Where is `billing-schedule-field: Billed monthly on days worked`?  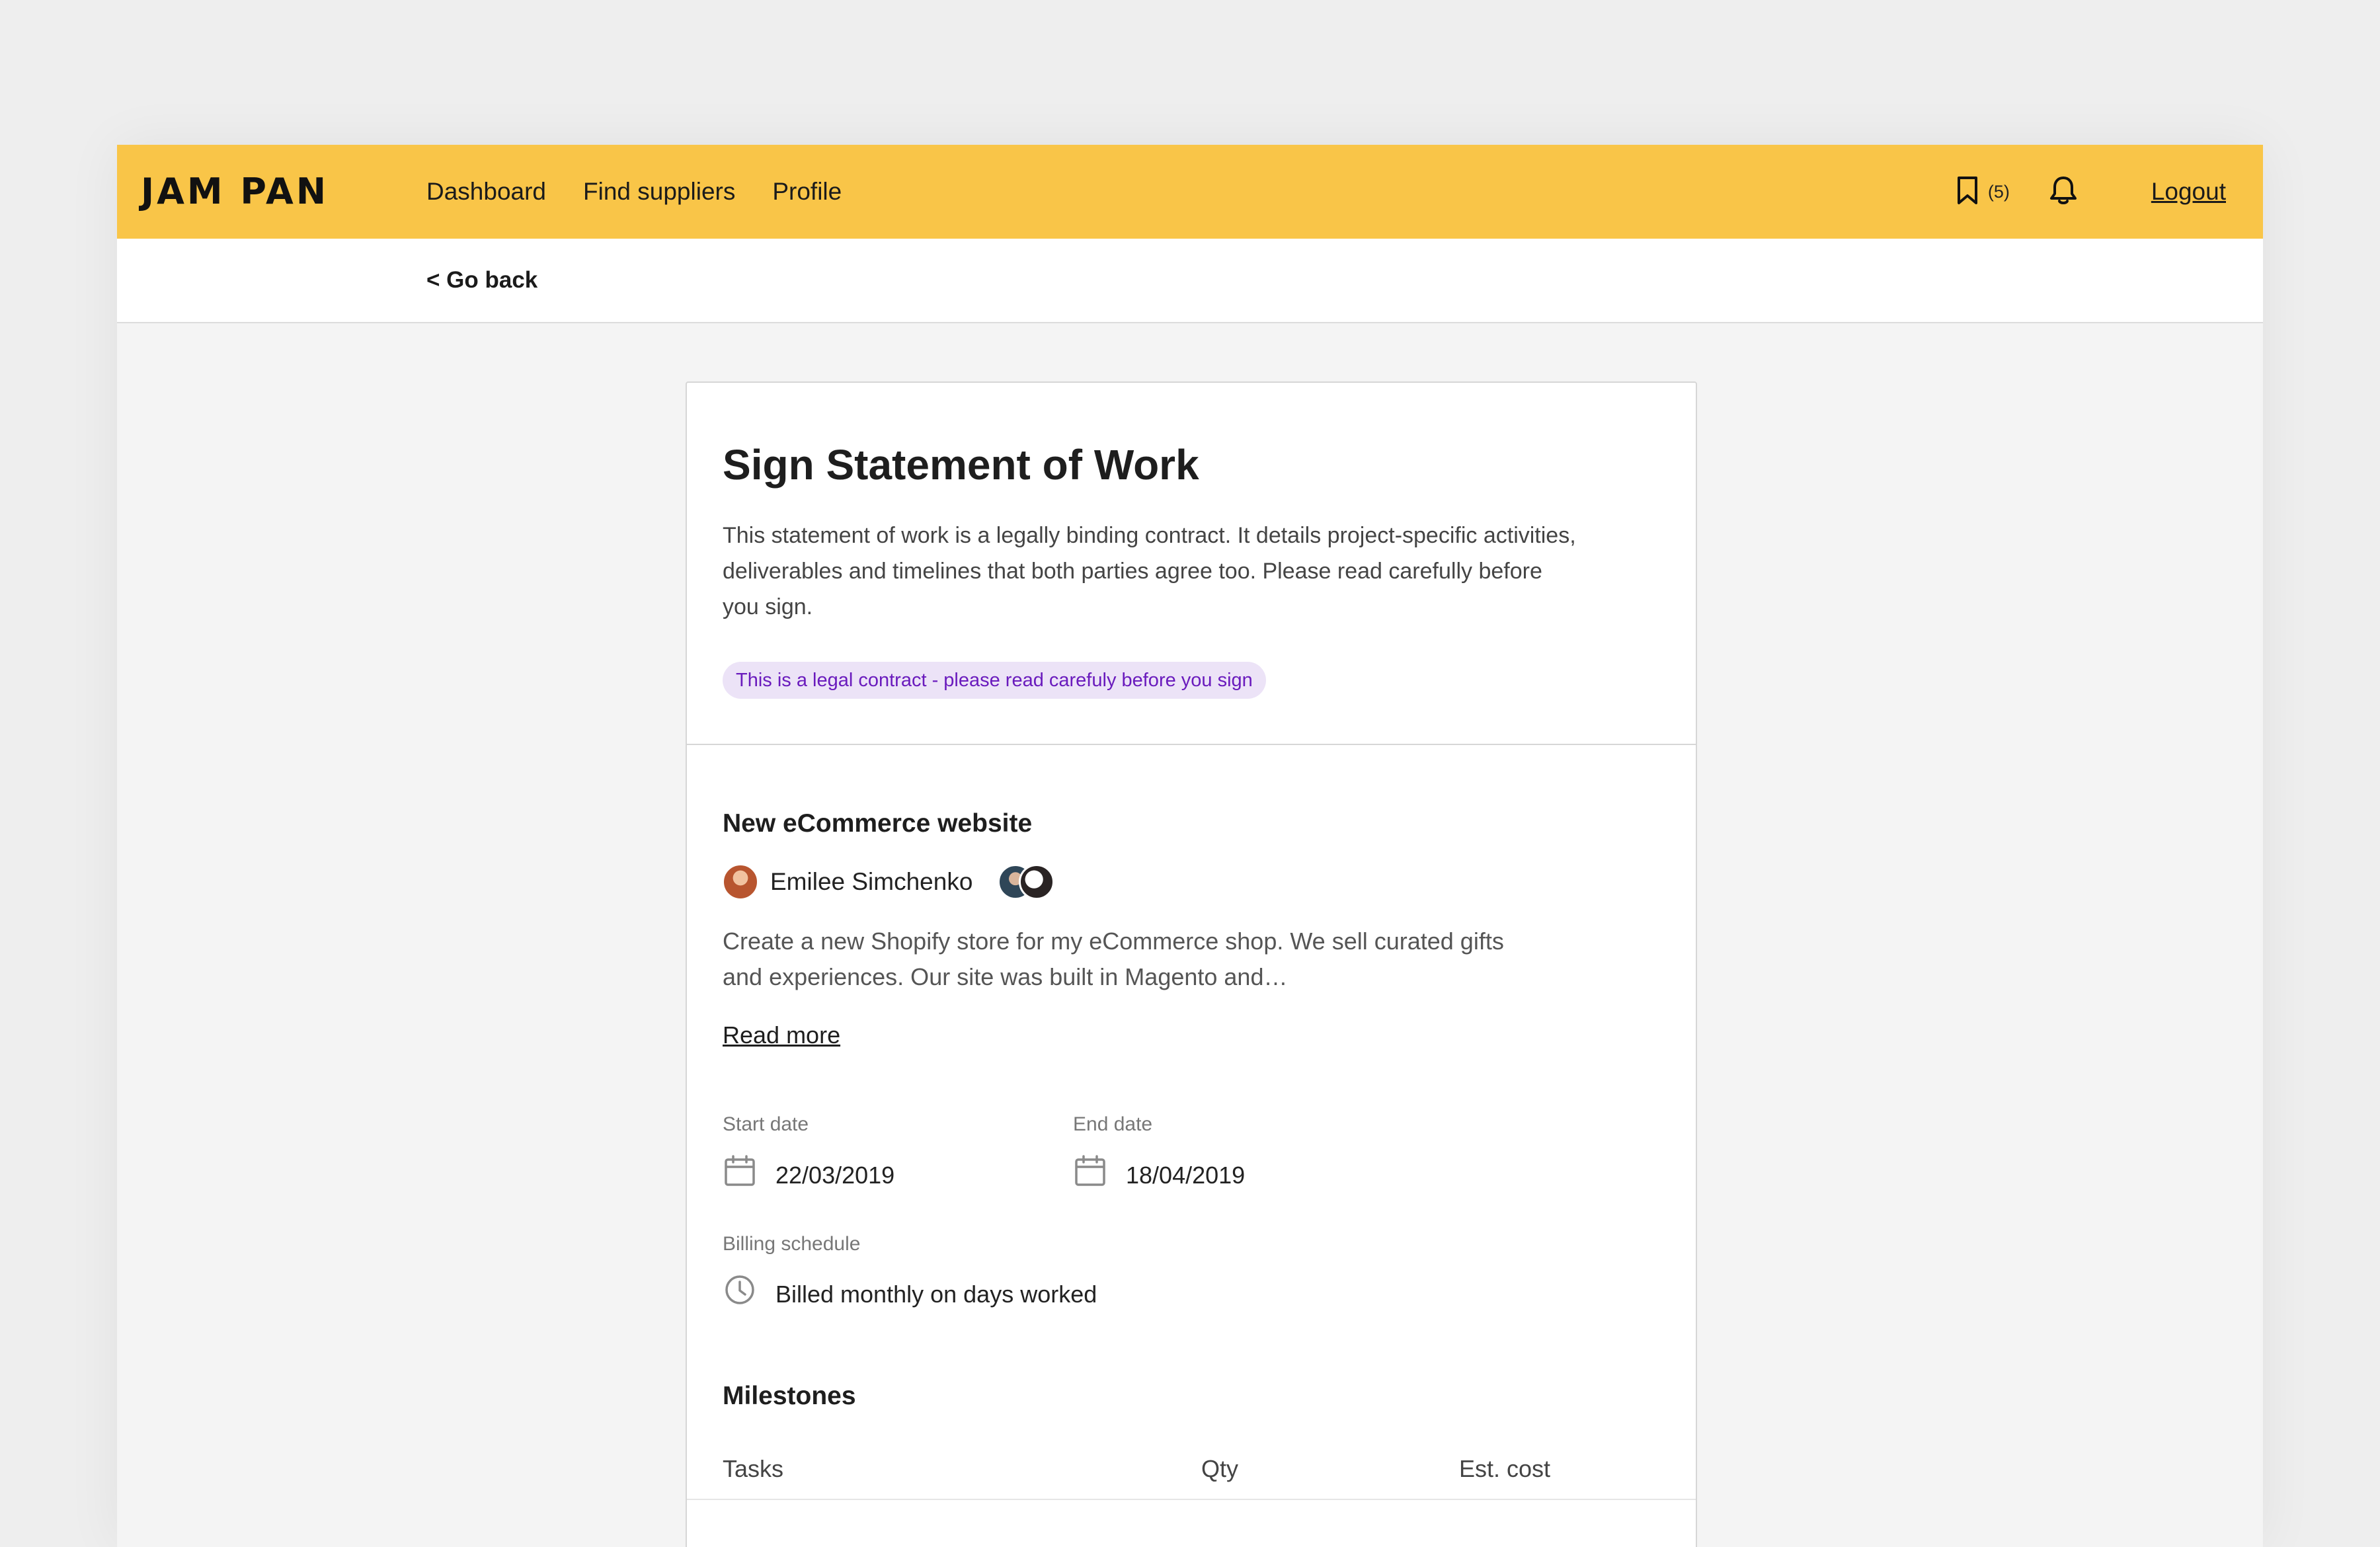 billing-schedule-field: Billed monthly on days worked is located at coordinates (910, 1294).